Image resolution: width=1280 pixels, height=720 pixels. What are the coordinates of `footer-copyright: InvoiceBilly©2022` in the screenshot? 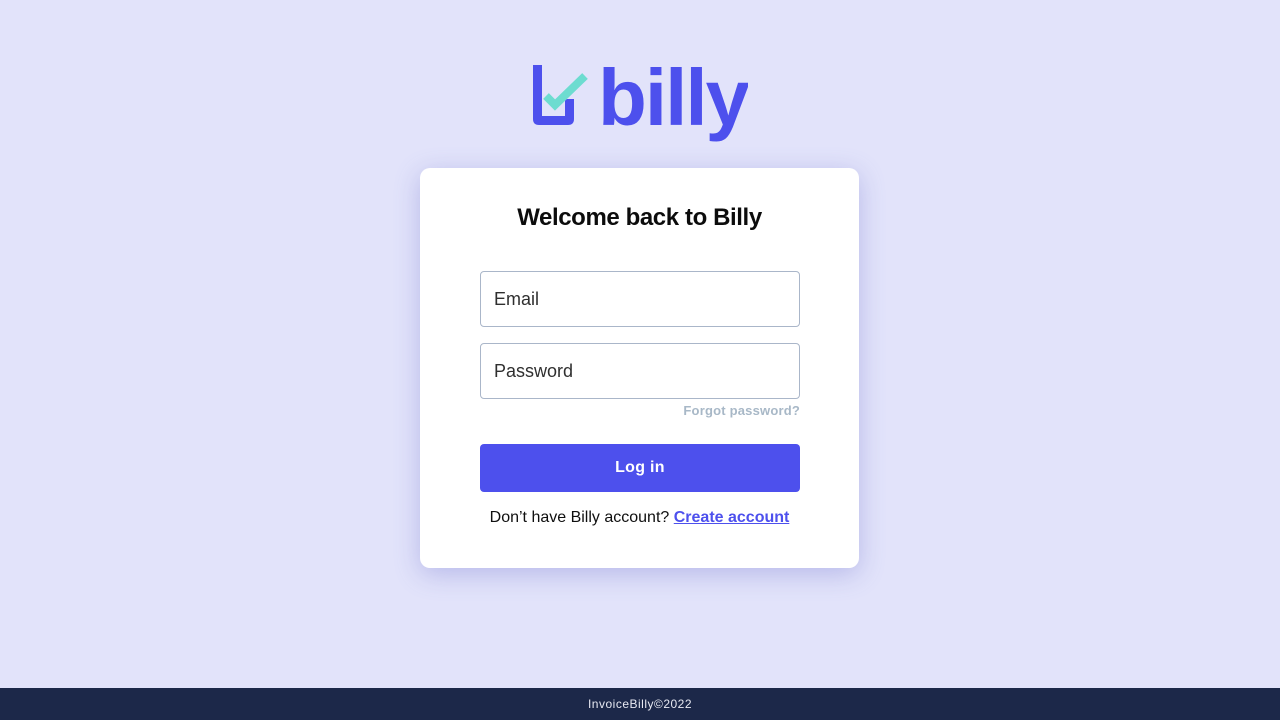 It's located at (640, 704).